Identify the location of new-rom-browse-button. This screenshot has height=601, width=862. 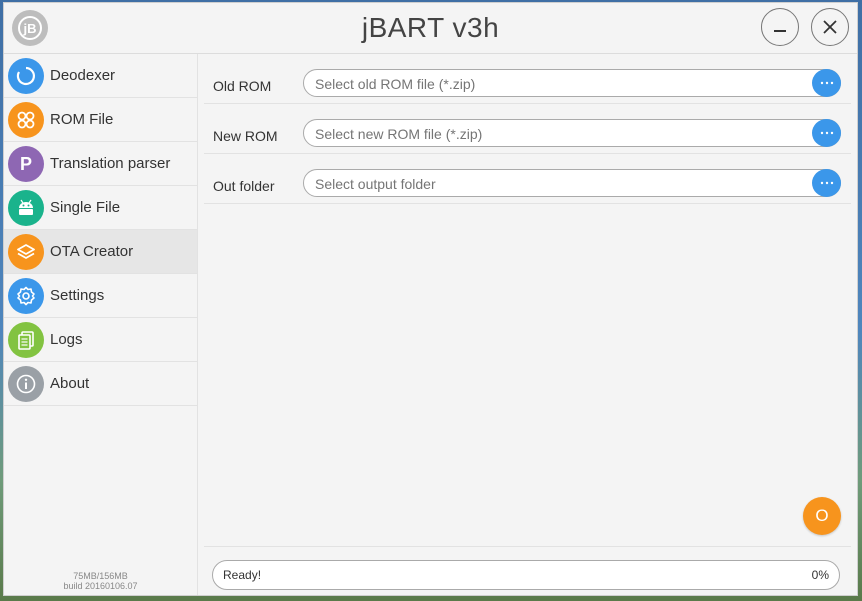
(826, 133).